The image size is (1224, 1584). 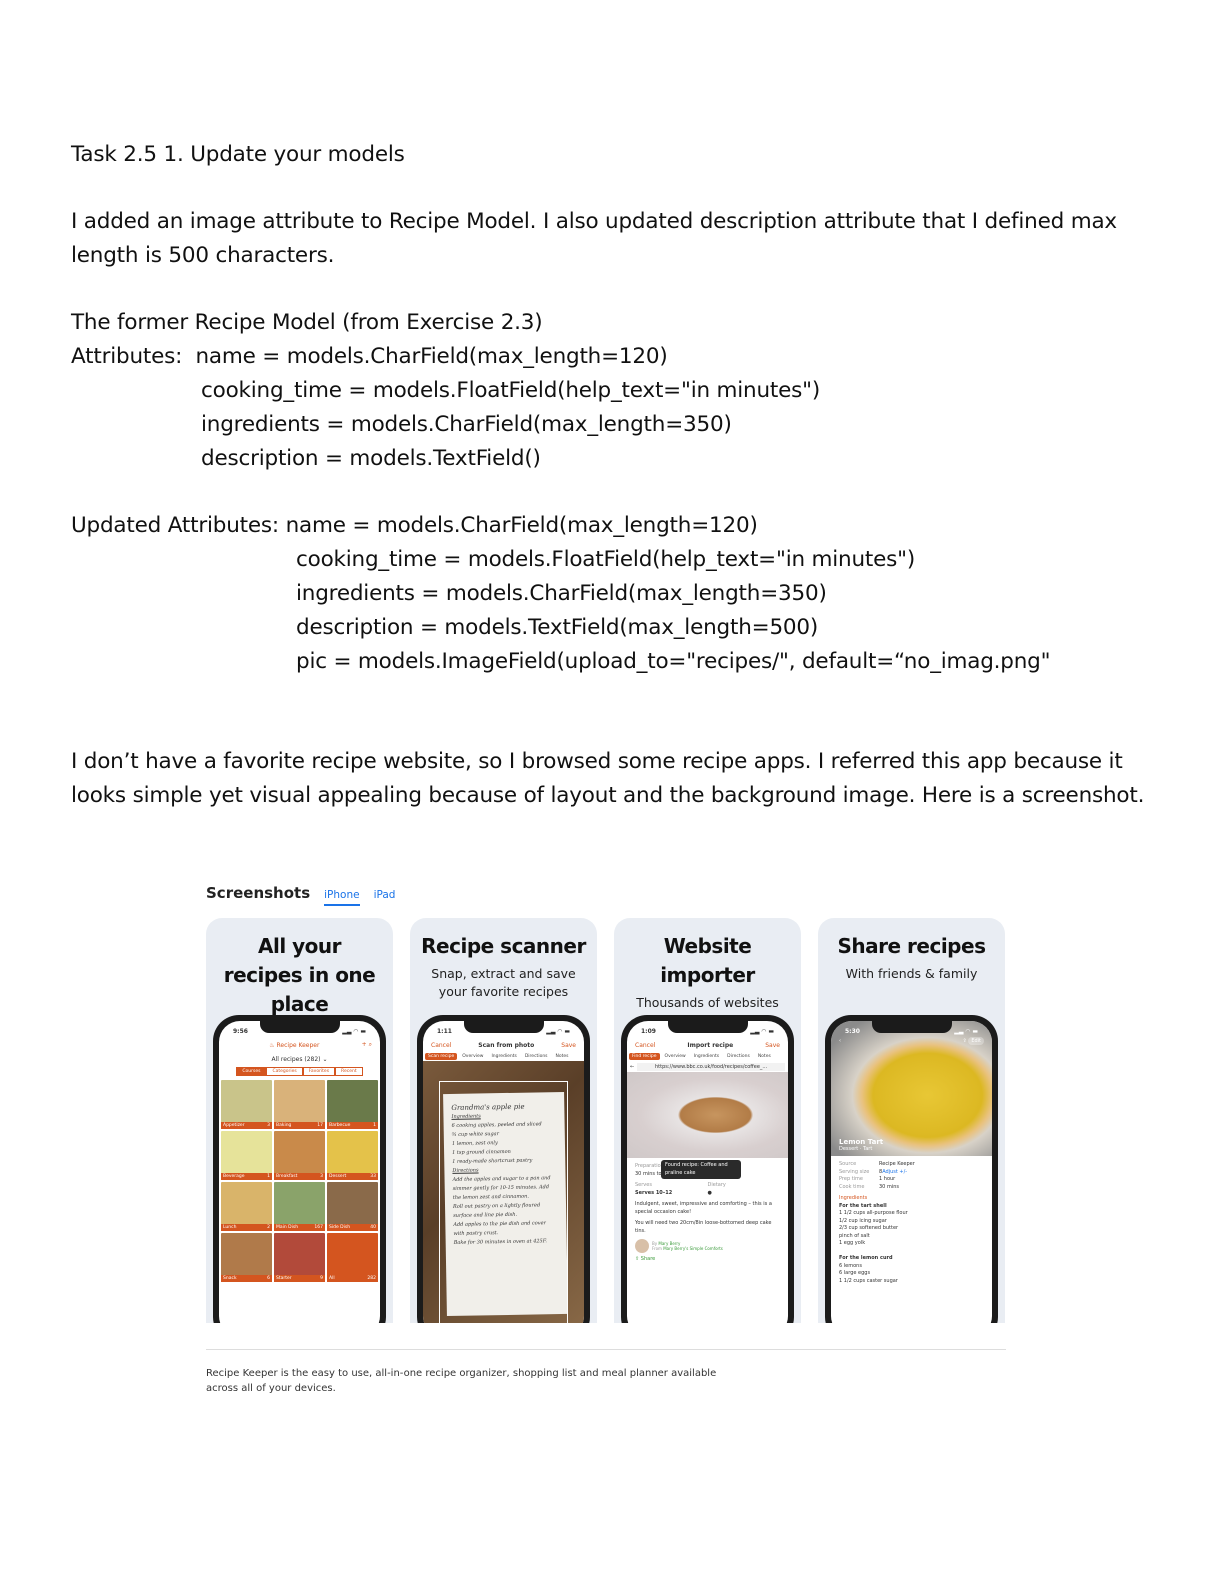 What do you see at coordinates (374, 1125) in the screenshot?
I see `tile-count: 1` at bounding box center [374, 1125].